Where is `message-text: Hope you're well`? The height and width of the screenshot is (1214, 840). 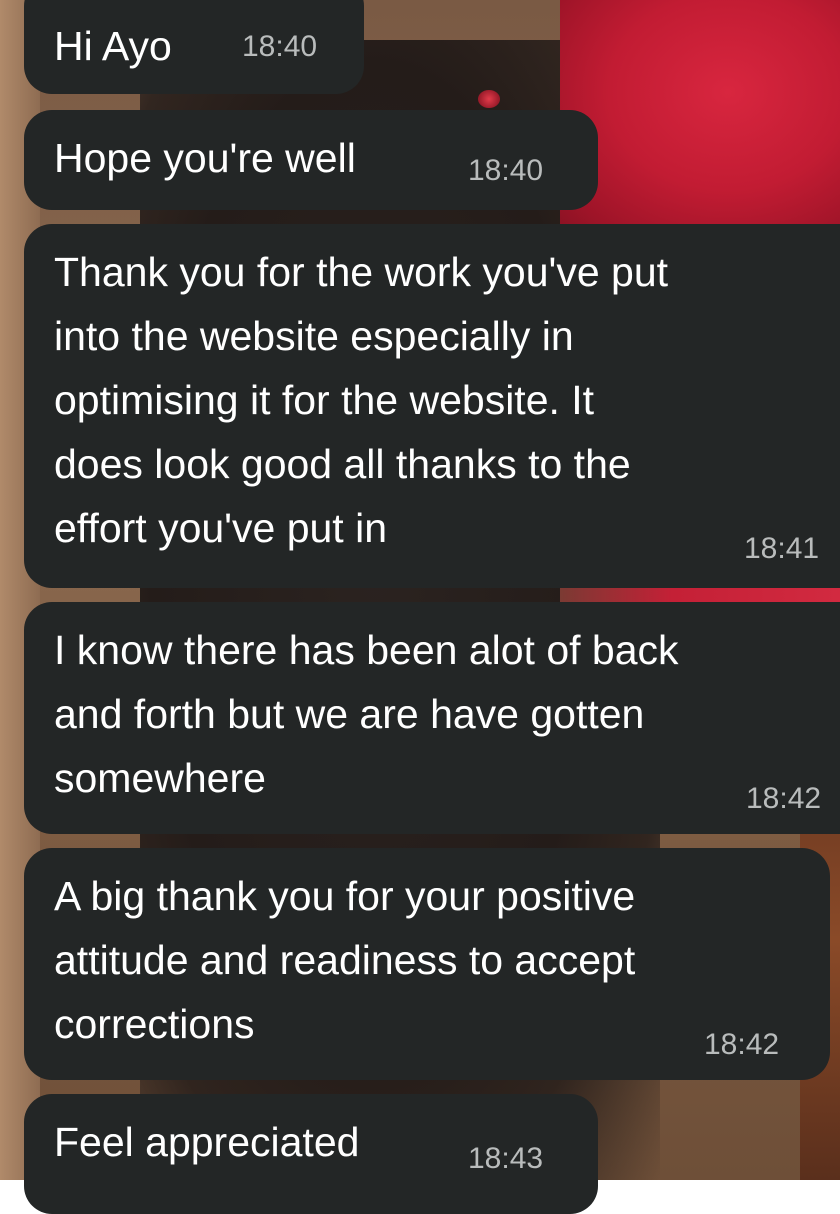 message-text: Hope you're well is located at coordinates (205, 158).